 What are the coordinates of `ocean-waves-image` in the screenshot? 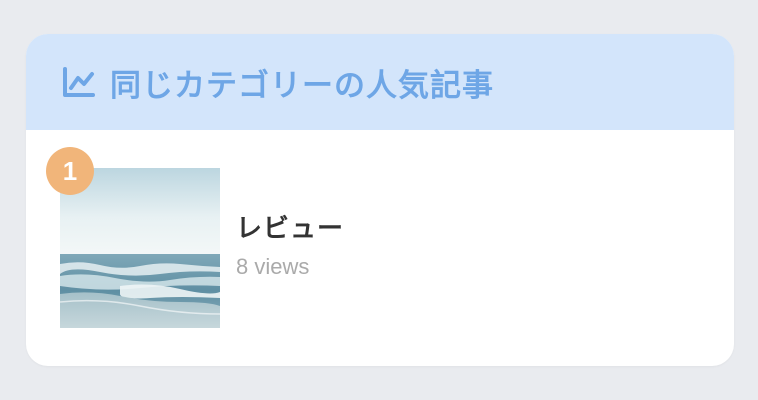 It's located at (140, 248).